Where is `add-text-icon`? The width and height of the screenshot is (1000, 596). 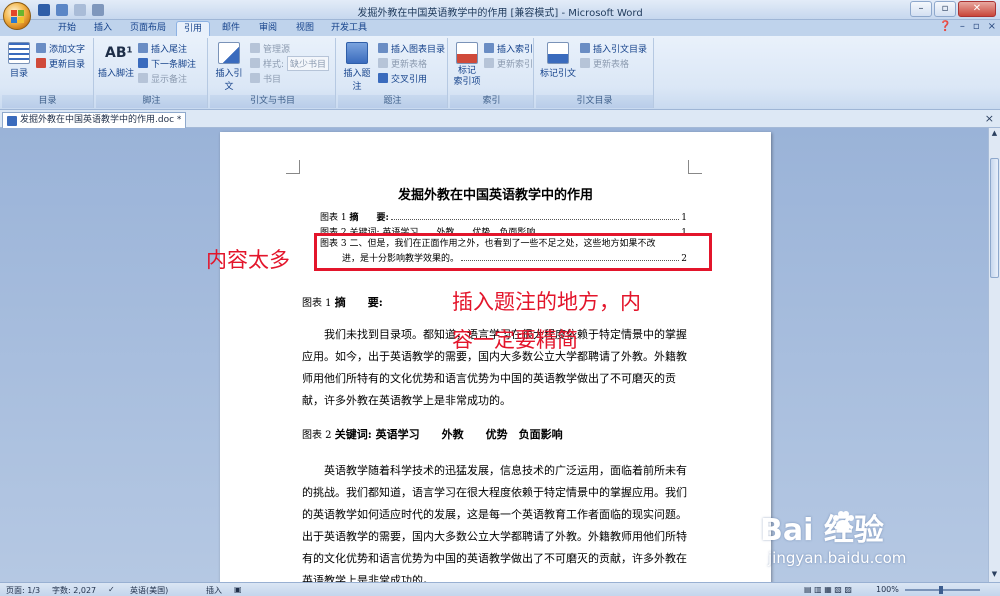 add-text-icon is located at coordinates (41, 48).